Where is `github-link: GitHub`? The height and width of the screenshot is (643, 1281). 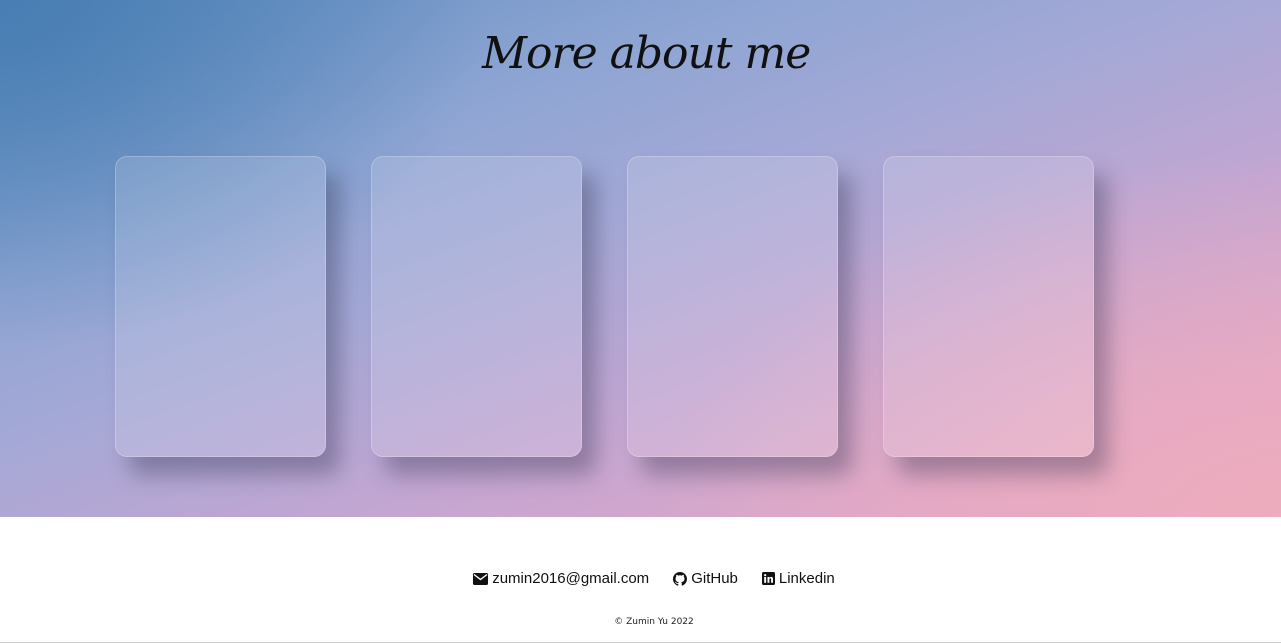
github-link: GitHub is located at coordinates (705, 578).